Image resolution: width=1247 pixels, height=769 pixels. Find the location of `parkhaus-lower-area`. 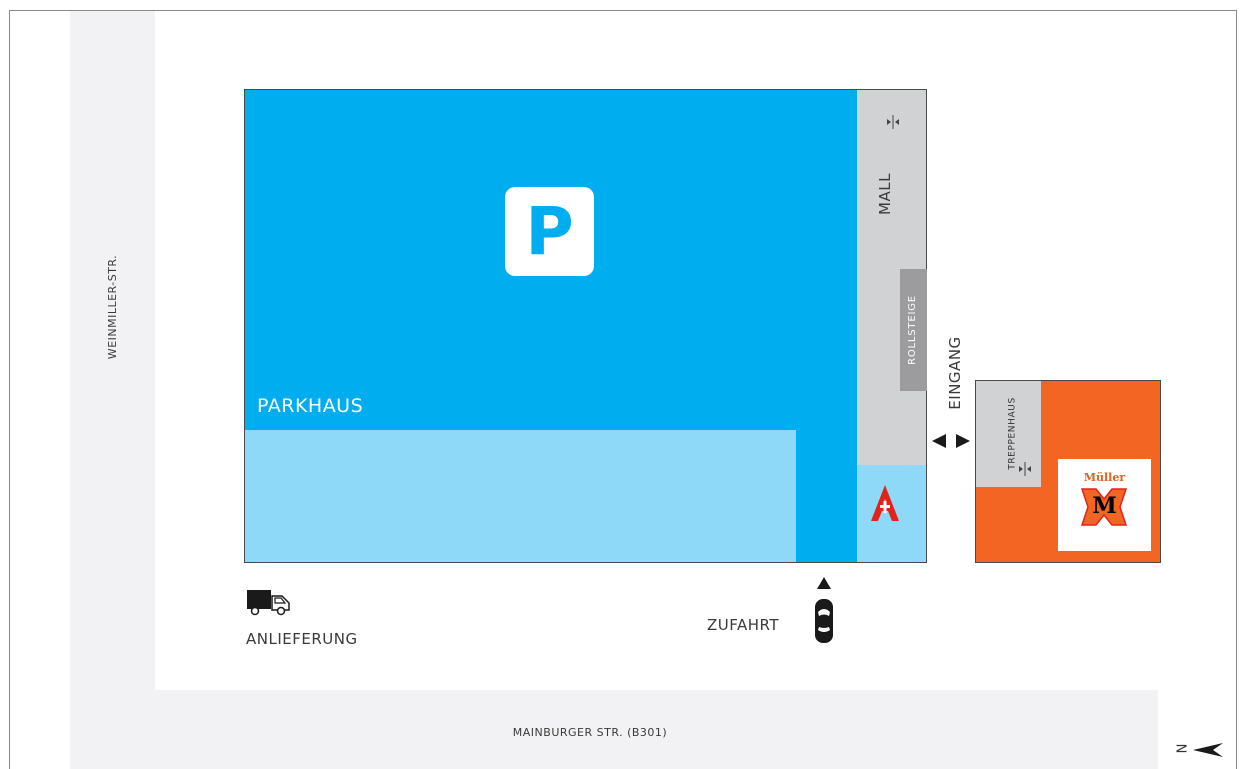

parkhaus-lower-area is located at coordinates (520, 496).